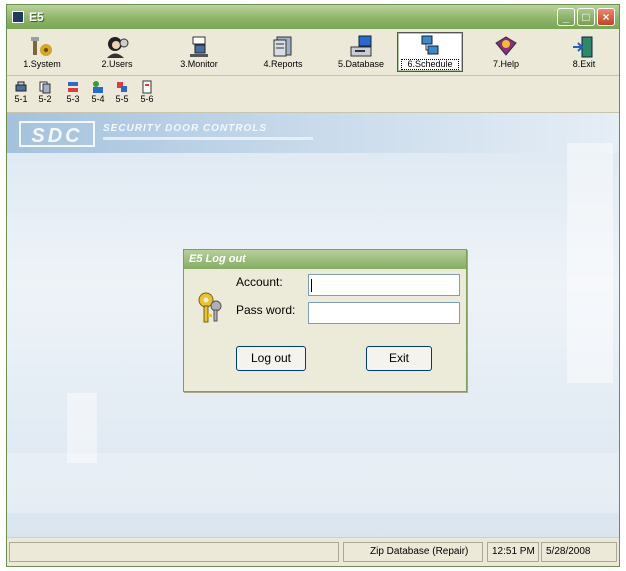 This screenshot has height=571, width=626. I want to click on sub-button-5-1: 5-1, so click(21, 94).